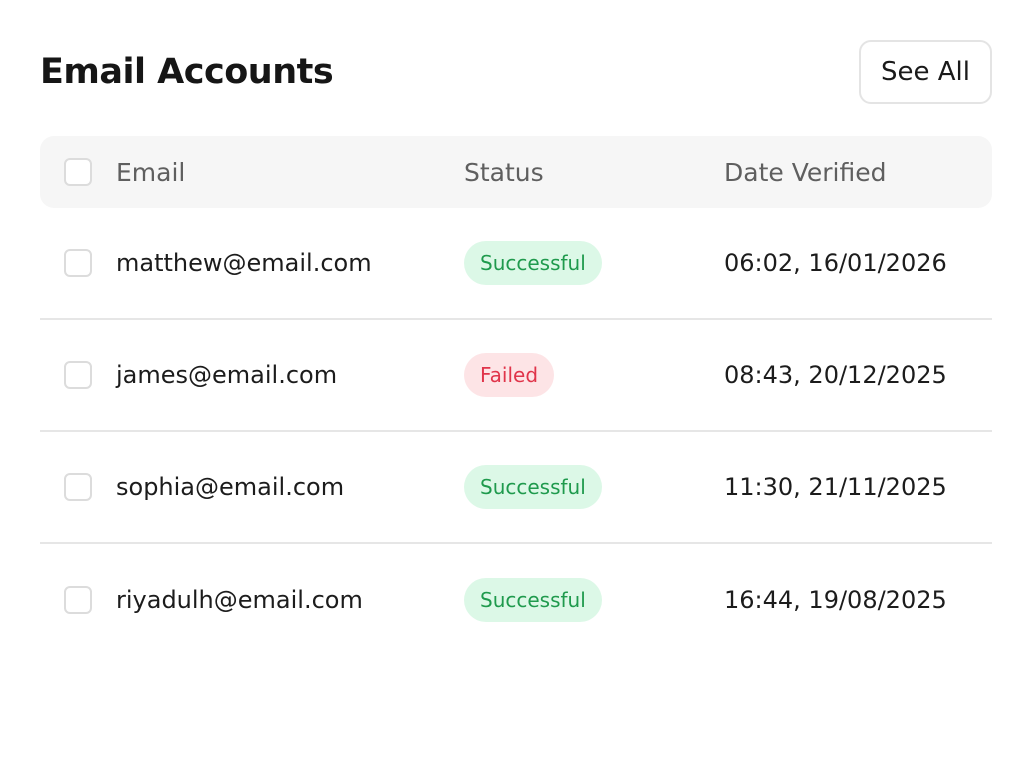  I want to click on row-email: matthew@email.com, so click(244, 263).